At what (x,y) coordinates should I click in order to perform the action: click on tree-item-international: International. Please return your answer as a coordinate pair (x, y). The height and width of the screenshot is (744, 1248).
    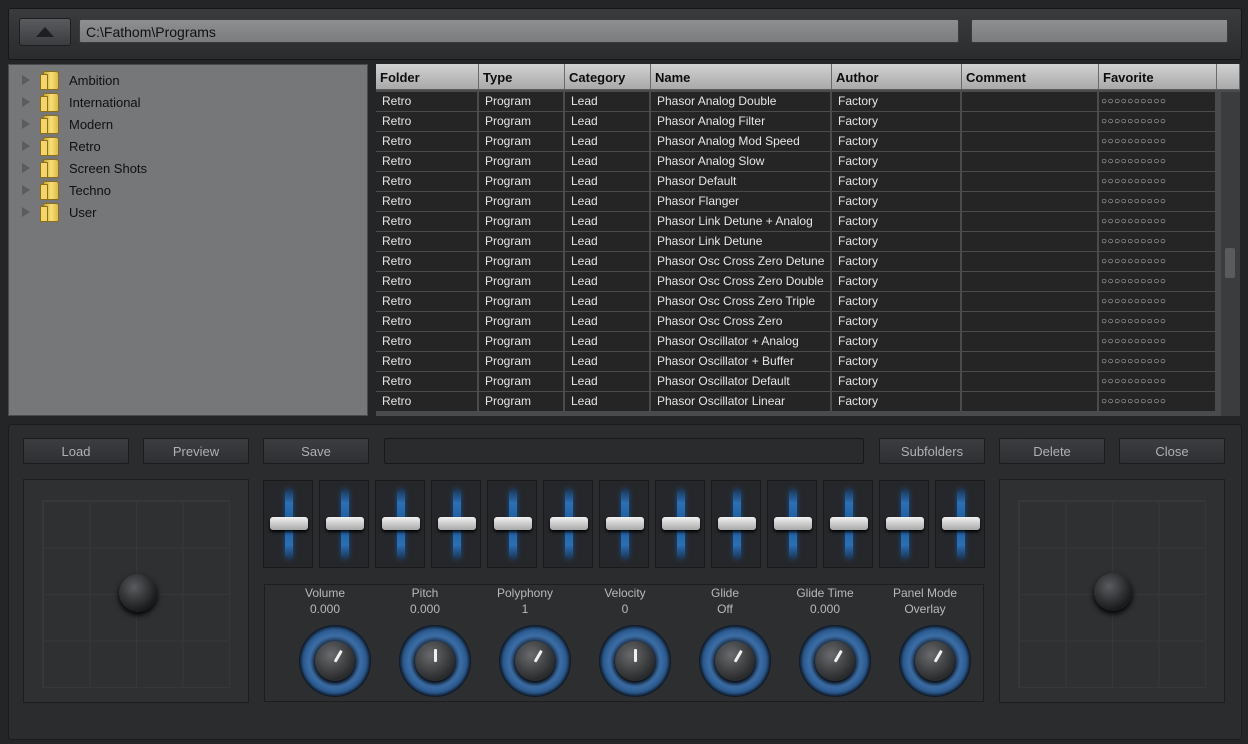
    Looking at the image, I should click on (80, 102).